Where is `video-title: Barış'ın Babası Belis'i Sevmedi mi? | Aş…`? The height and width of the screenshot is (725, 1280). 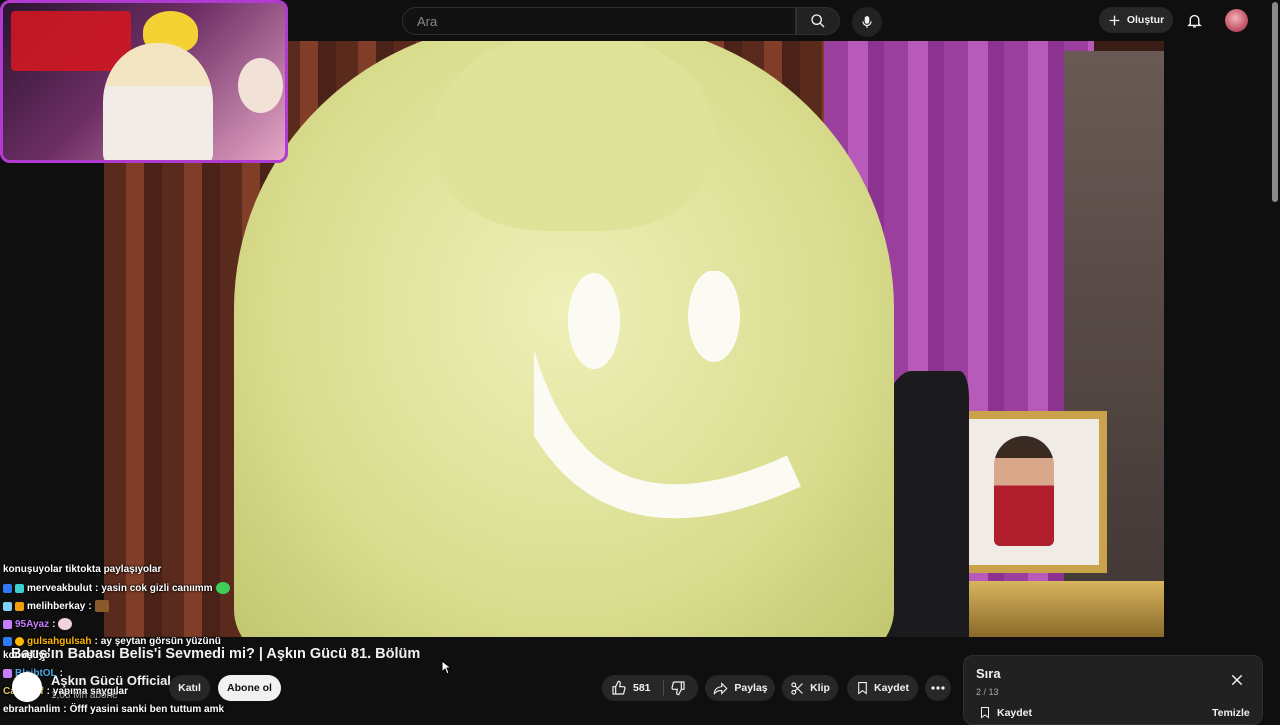 video-title: Barış'ın Babası Belis'i Sevmedi mi? | Aş… is located at coordinates (216, 654).